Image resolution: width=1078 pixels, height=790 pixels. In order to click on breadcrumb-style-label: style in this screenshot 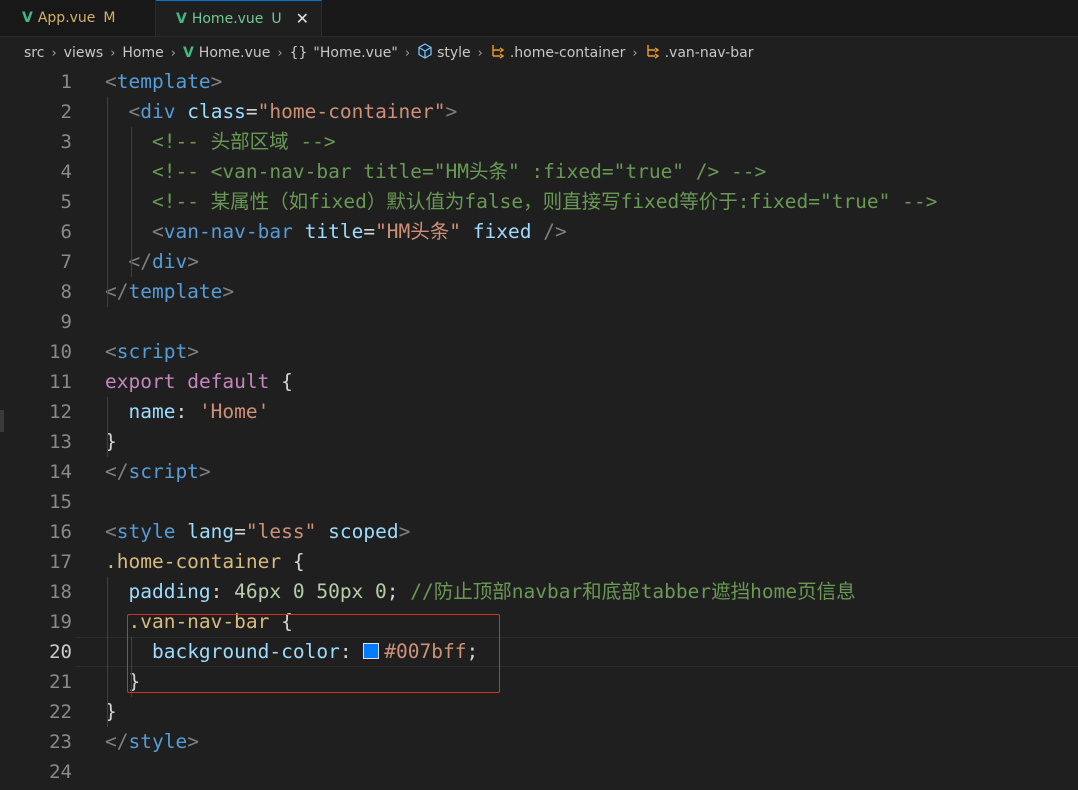, I will do `click(454, 53)`.